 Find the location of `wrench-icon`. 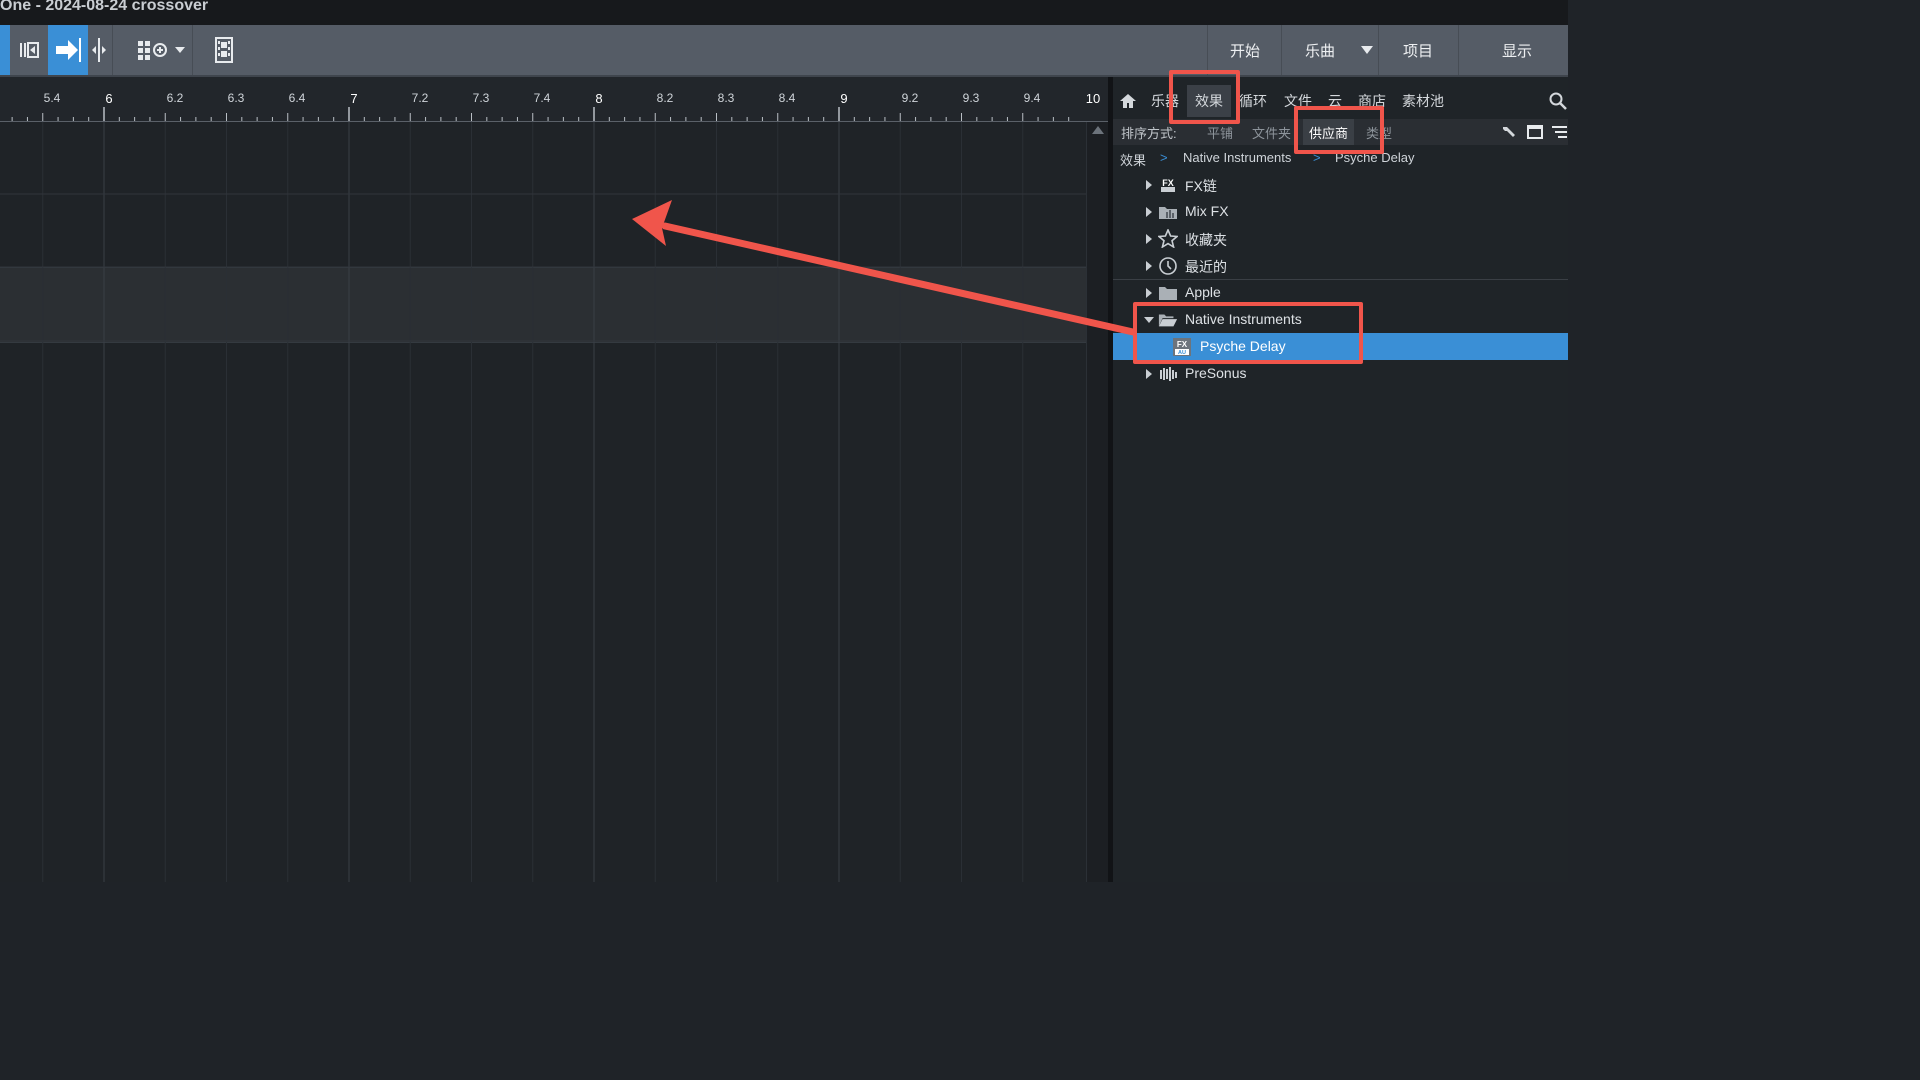

wrench-icon is located at coordinates (1509, 132).